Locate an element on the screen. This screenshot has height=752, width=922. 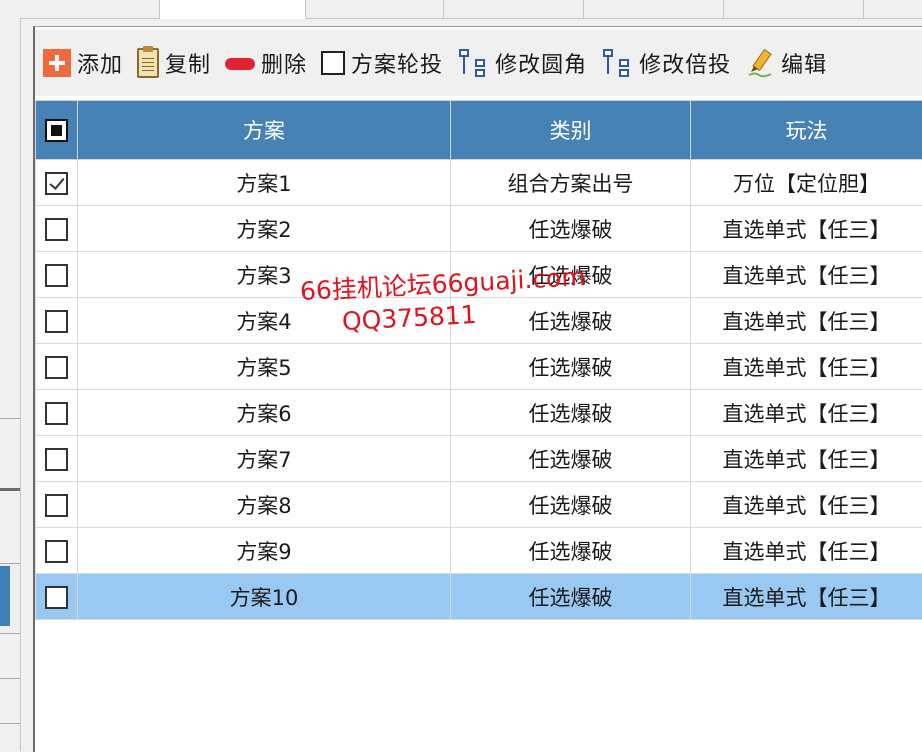
table-row: 方案6任选爆破直选单式【任三】 is located at coordinates (479, 413).